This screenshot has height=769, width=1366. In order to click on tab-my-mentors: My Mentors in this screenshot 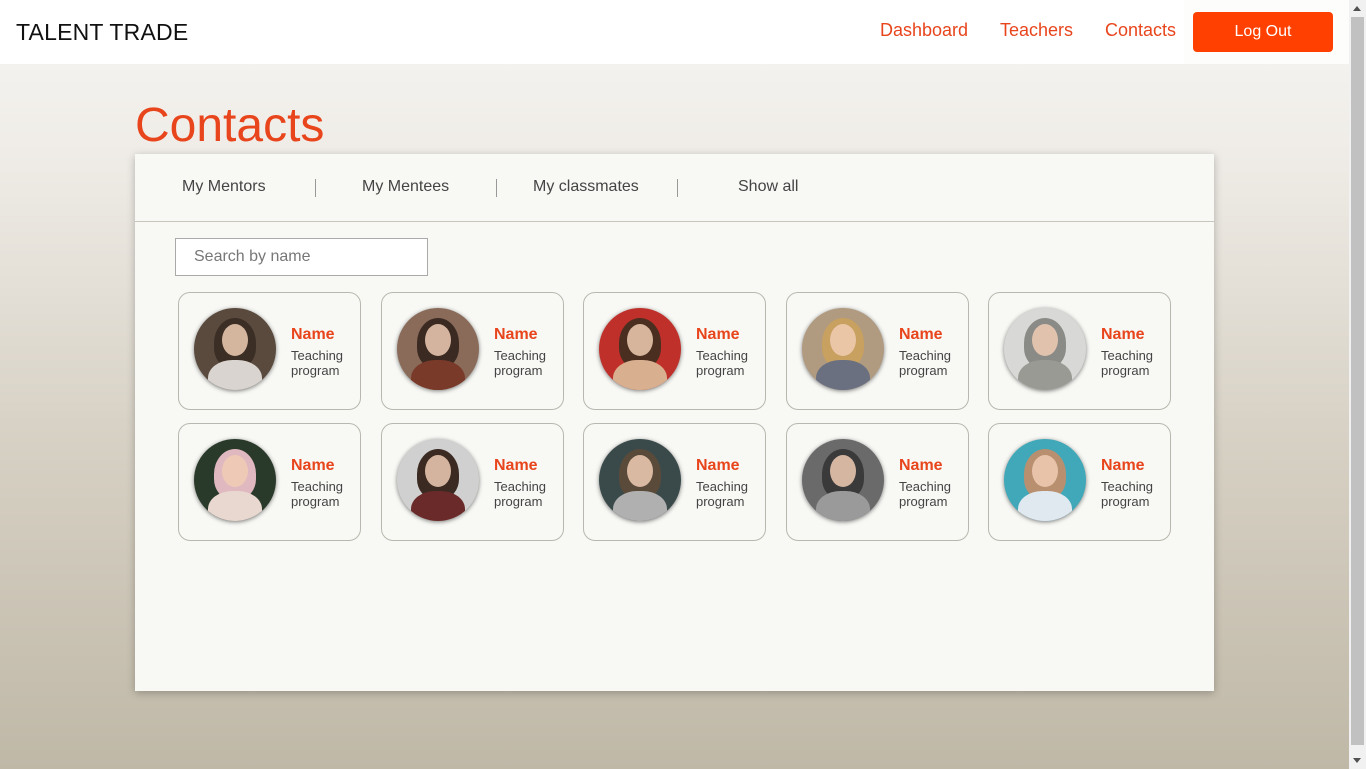, I will do `click(224, 187)`.